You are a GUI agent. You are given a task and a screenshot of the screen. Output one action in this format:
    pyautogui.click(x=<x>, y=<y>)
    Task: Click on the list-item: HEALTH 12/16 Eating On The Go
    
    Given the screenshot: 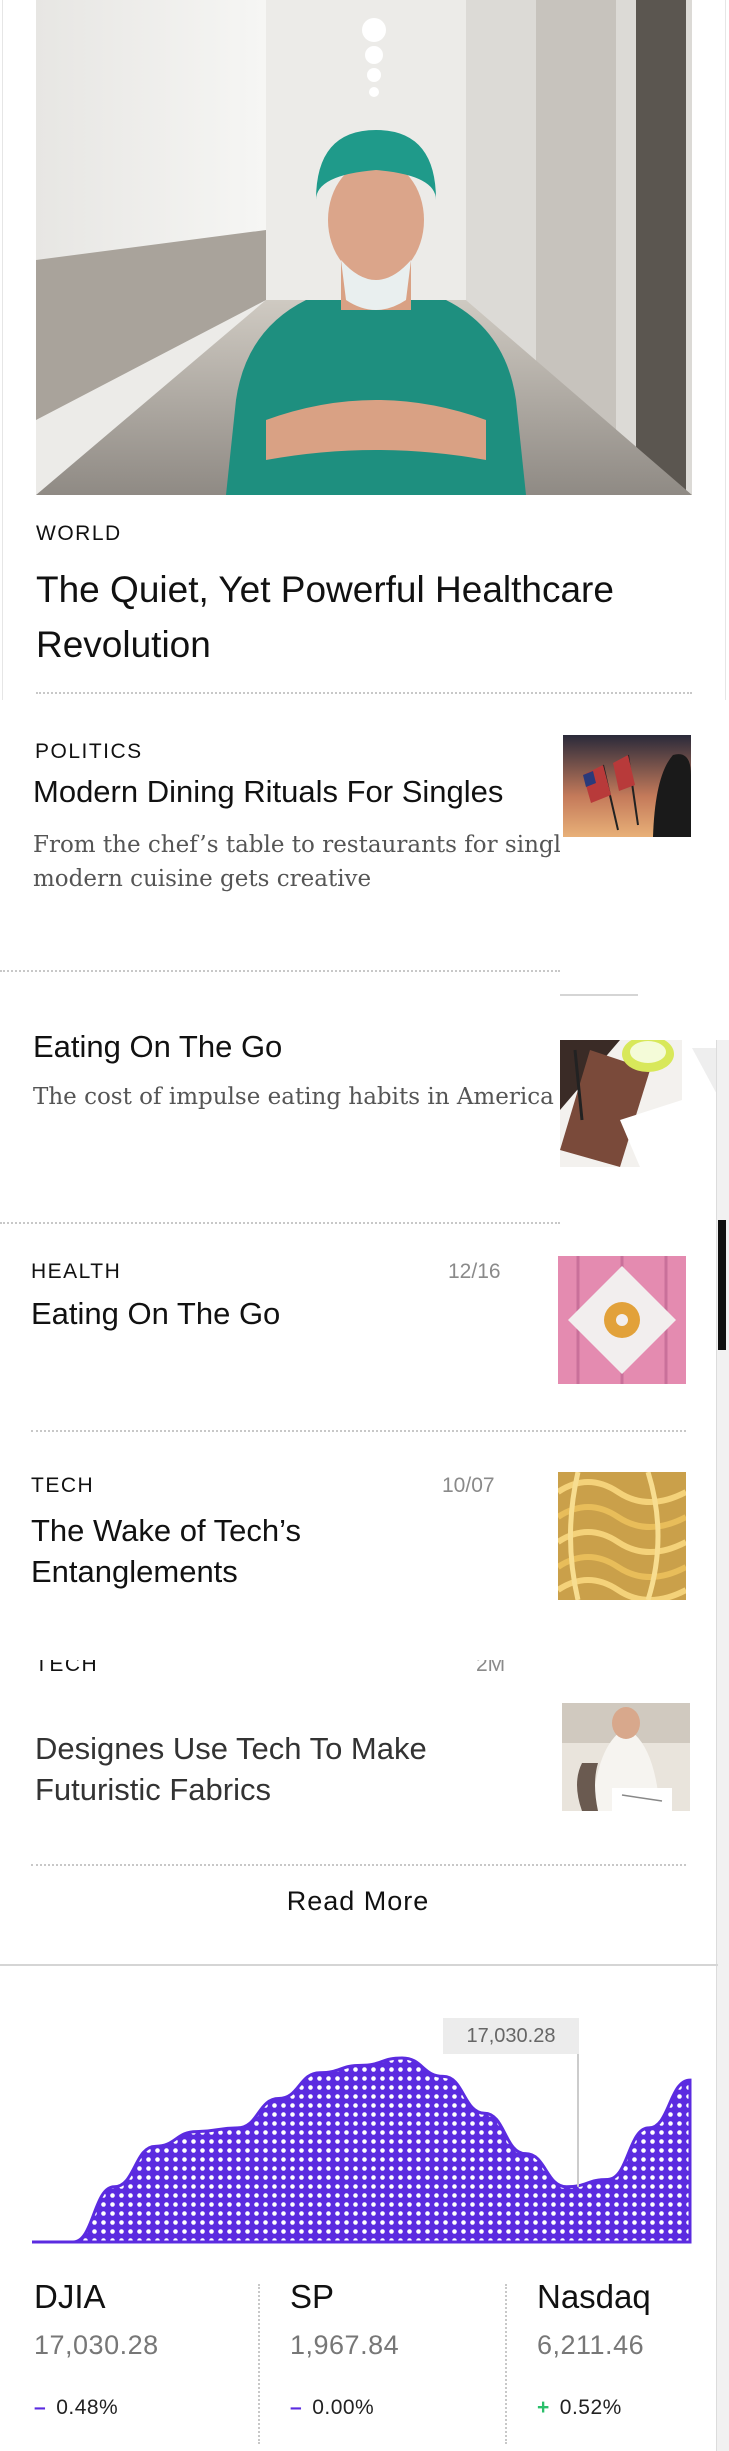 What is the action you would take?
    pyautogui.click(x=358, y=1328)
    